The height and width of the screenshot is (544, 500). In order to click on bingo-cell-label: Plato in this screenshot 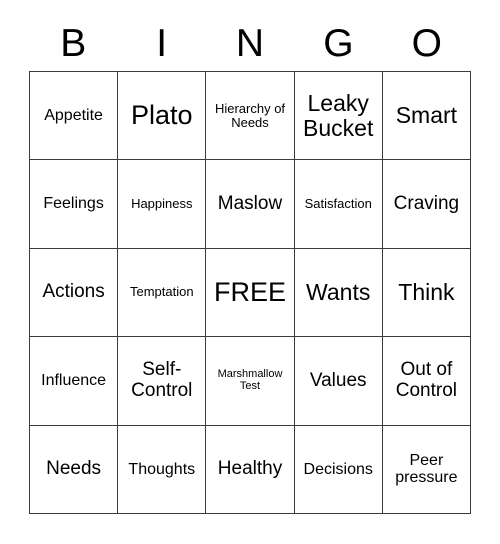, I will do `click(162, 115)`.